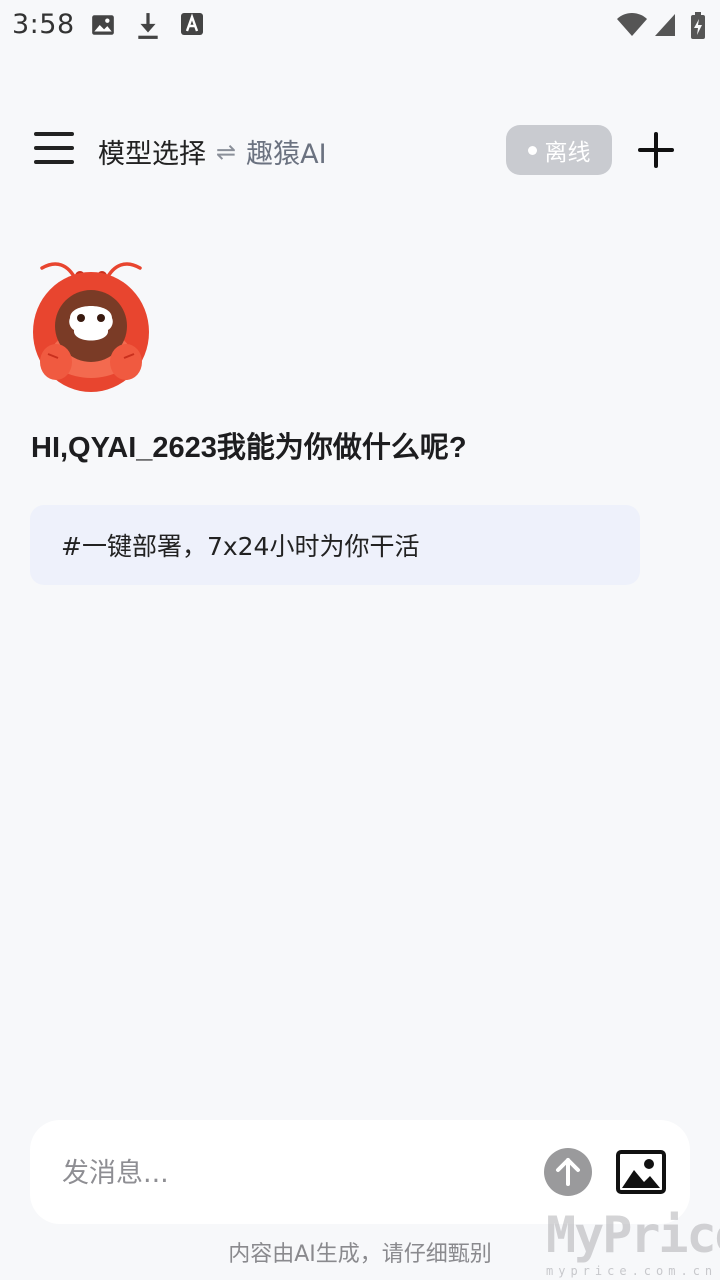 The width and height of the screenshot is (720, 1280). I want to click on status-dot-icon, so click(532, 150).